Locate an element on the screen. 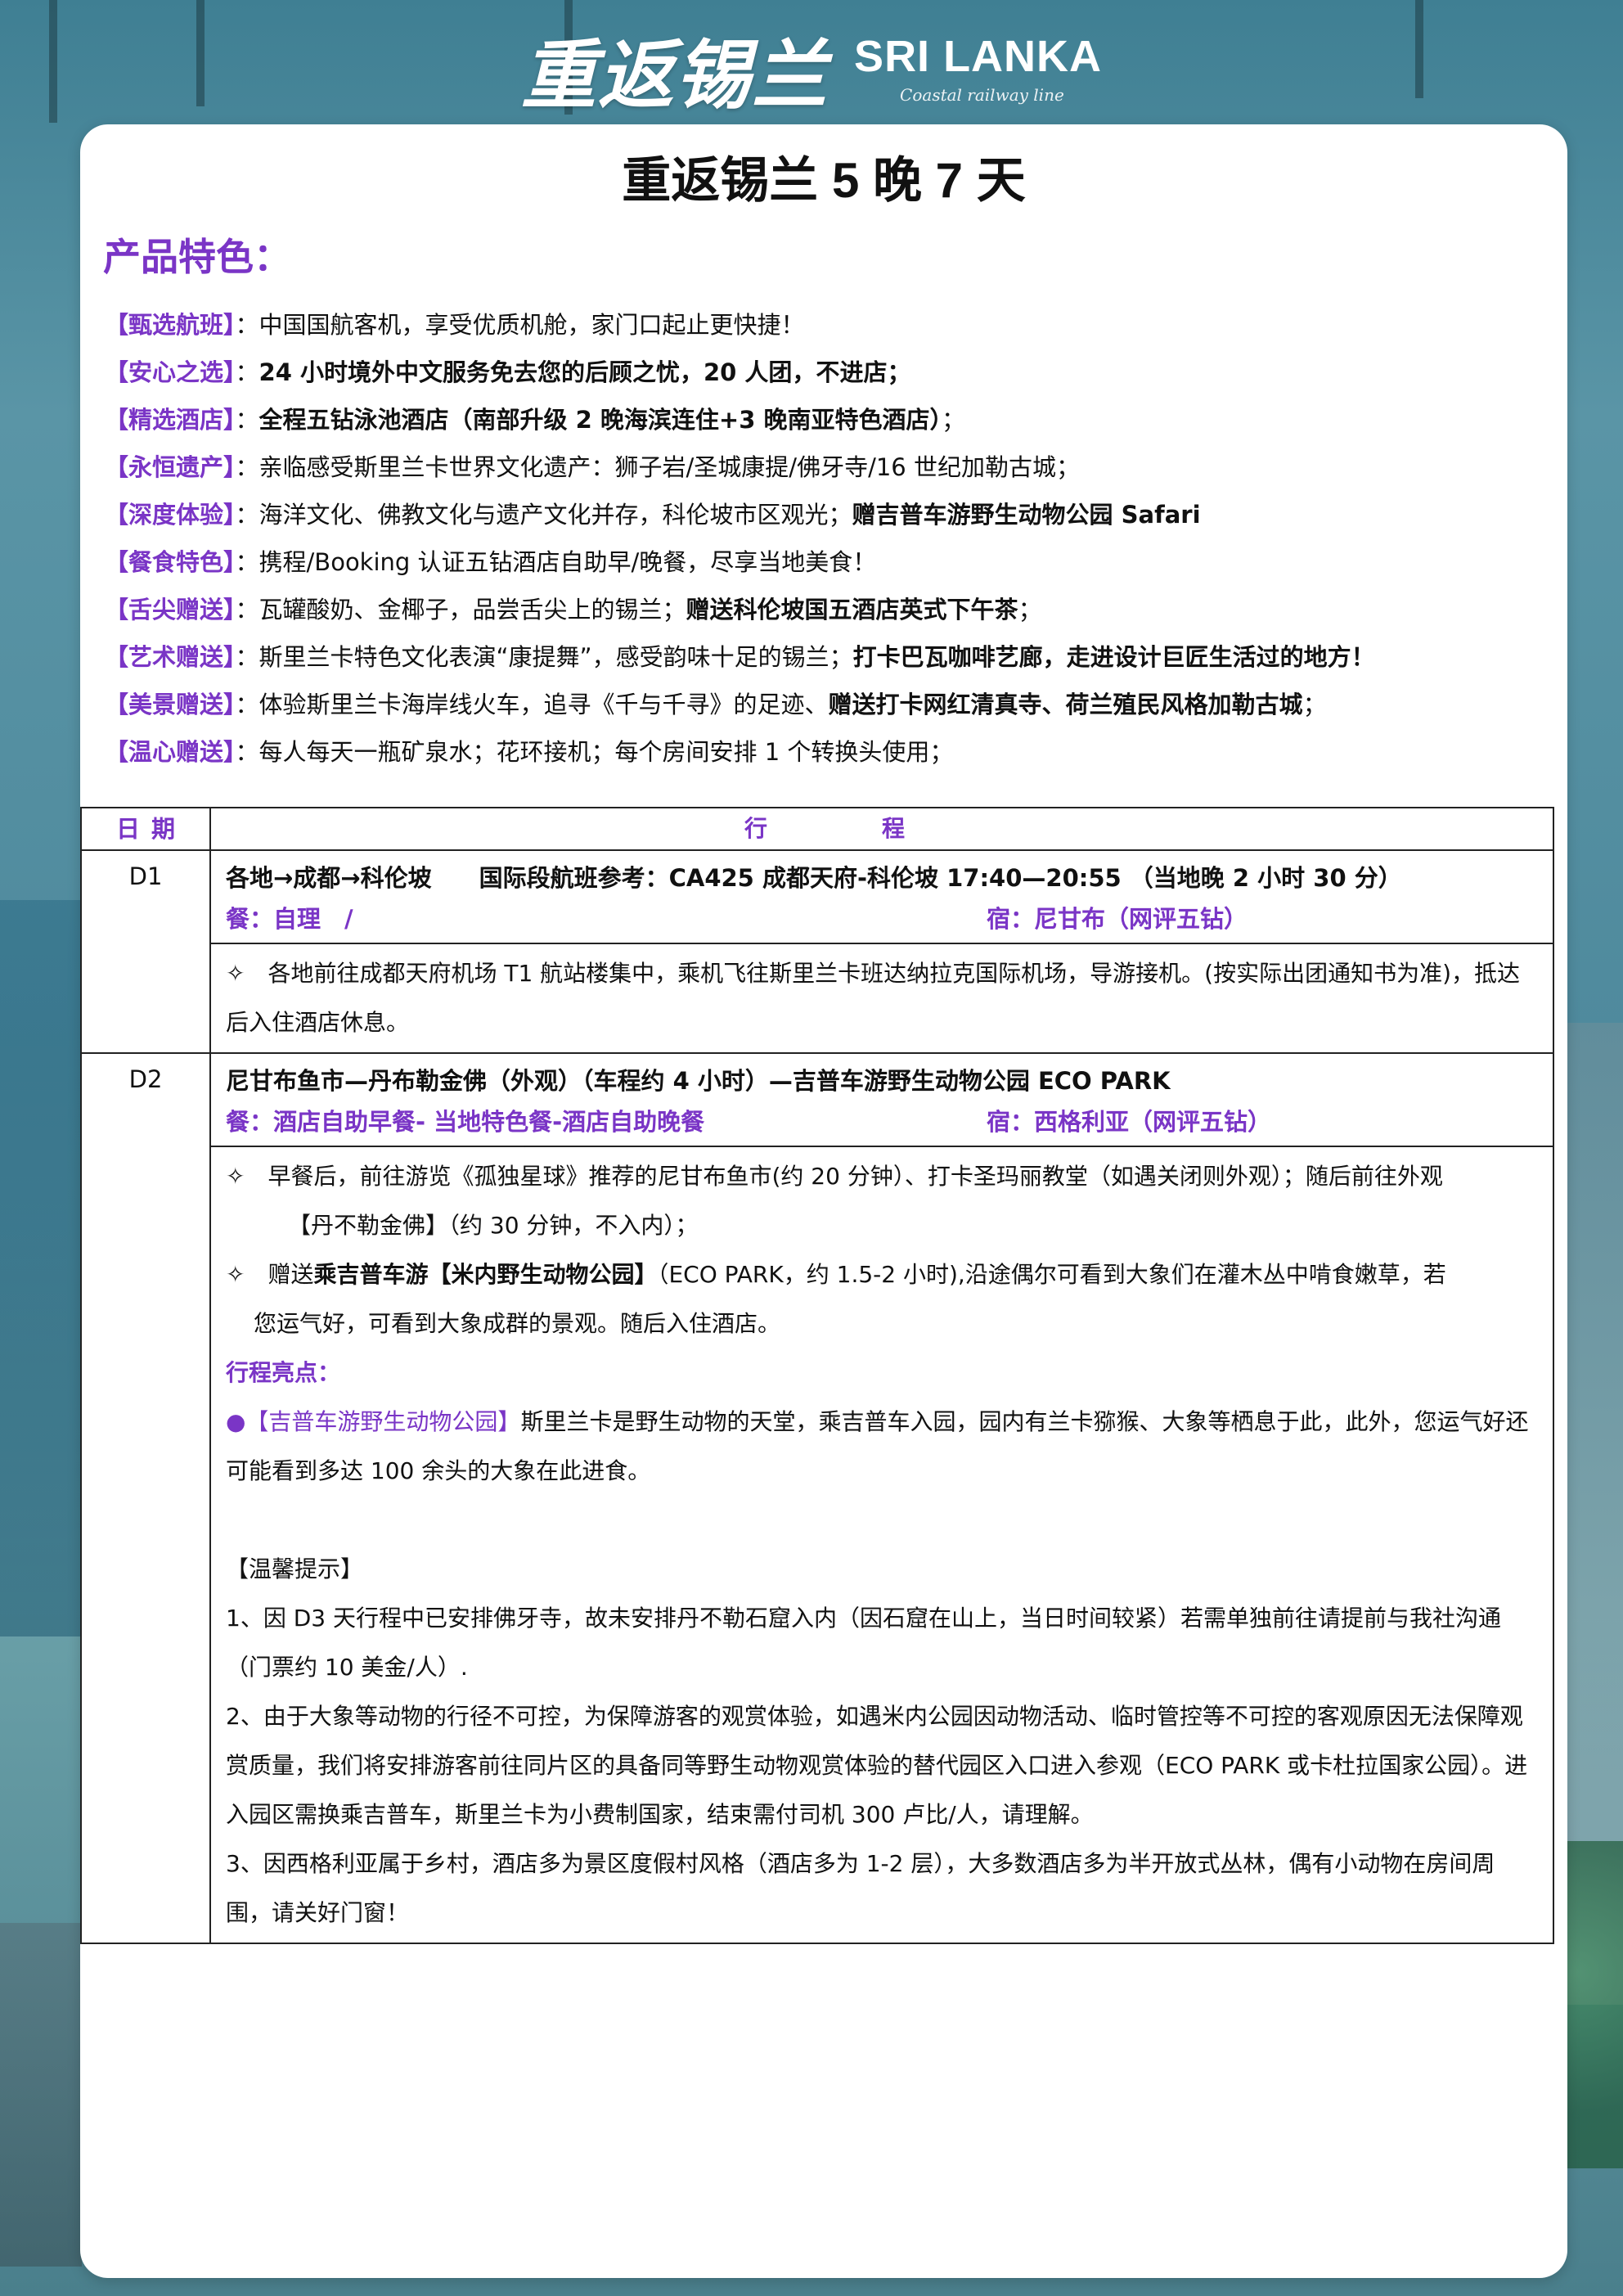 The width and height of the screenshot is (1623, 2296). feature-item: 【安心之选】：24 小时境外中文服务免去您的后顾之忧，20 人团，不进店； is located at coordinates (508, 372).